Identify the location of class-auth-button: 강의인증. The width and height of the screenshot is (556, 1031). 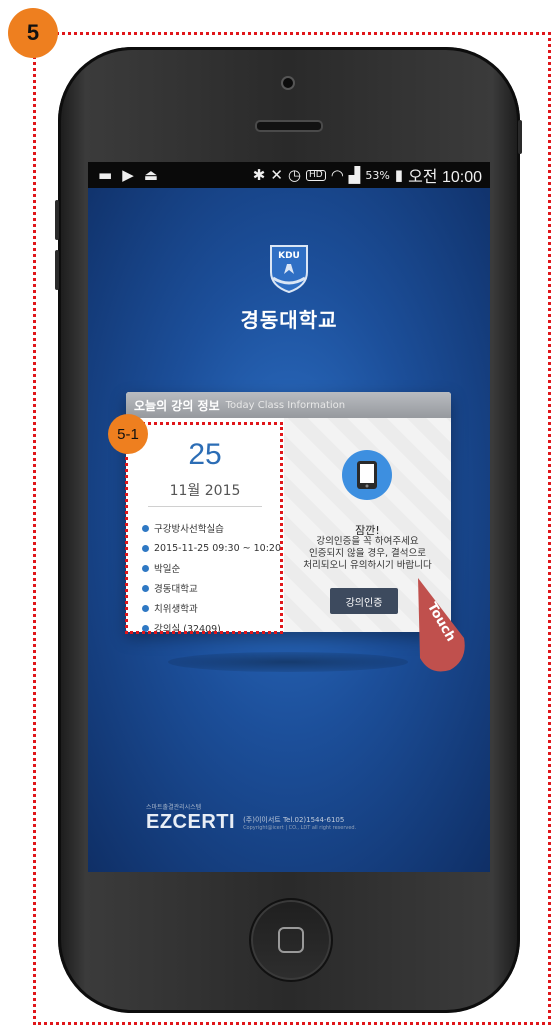
(364, 601).